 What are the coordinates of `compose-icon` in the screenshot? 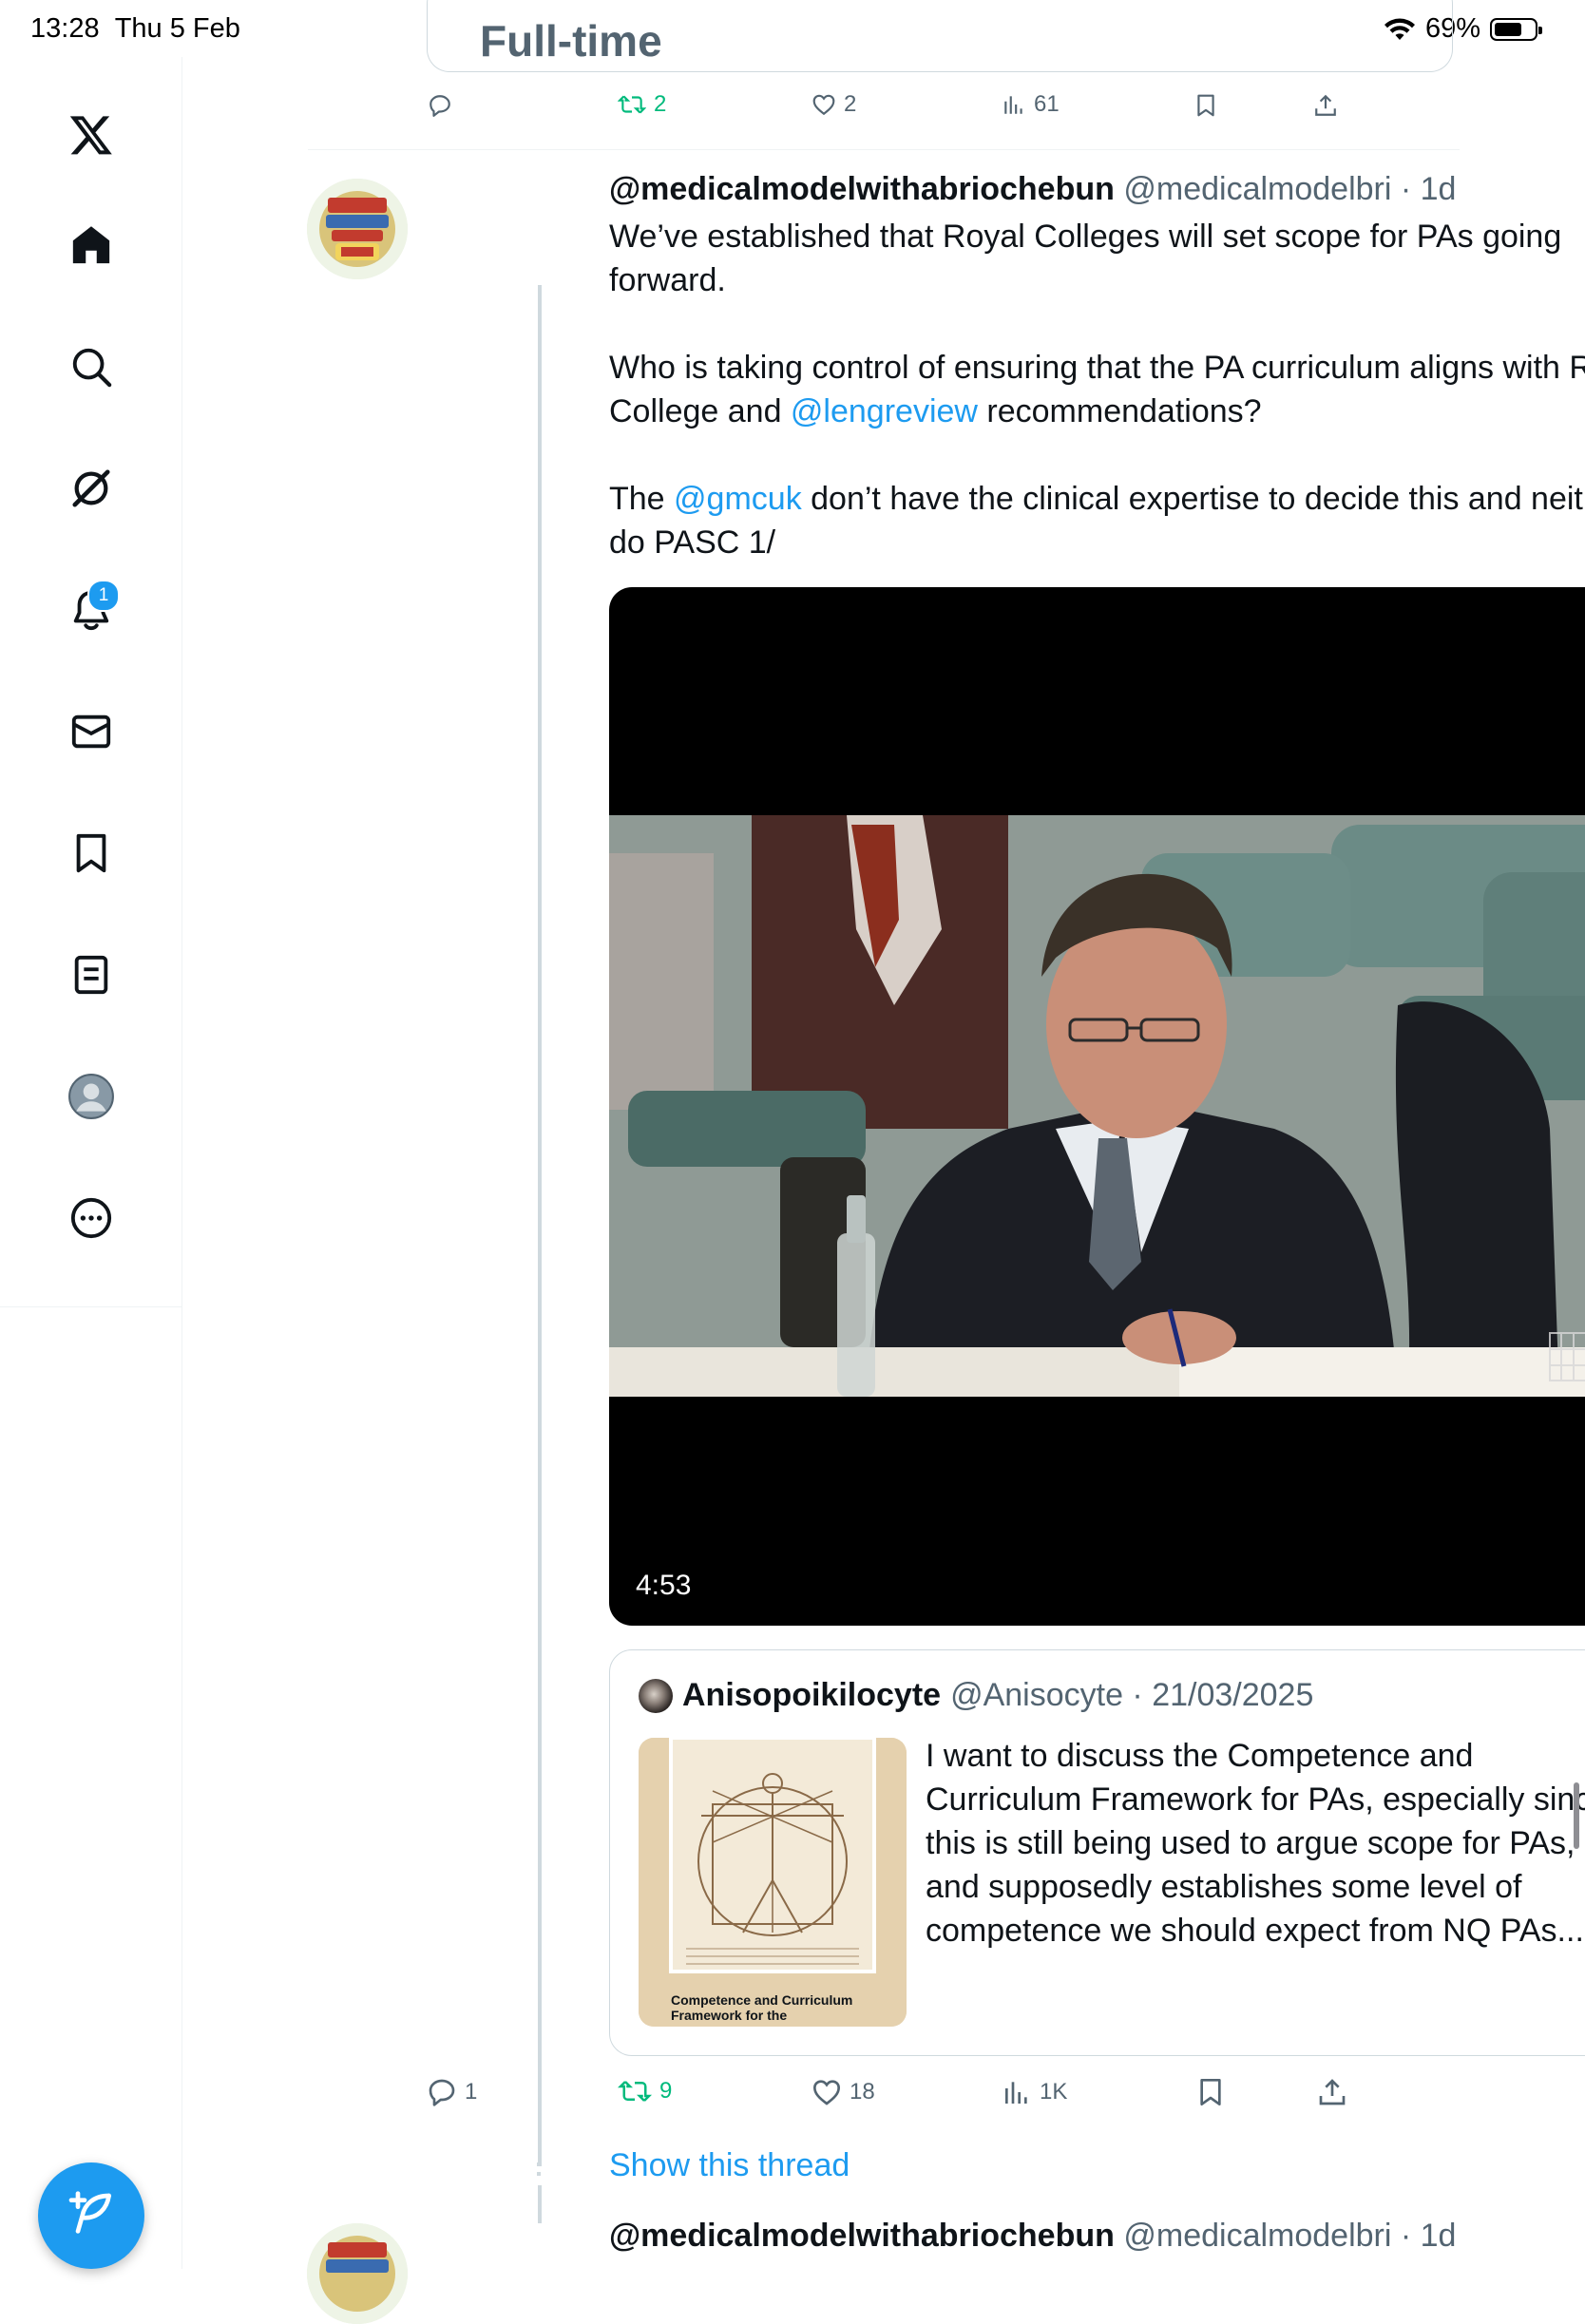 It's located at (89, 2212).